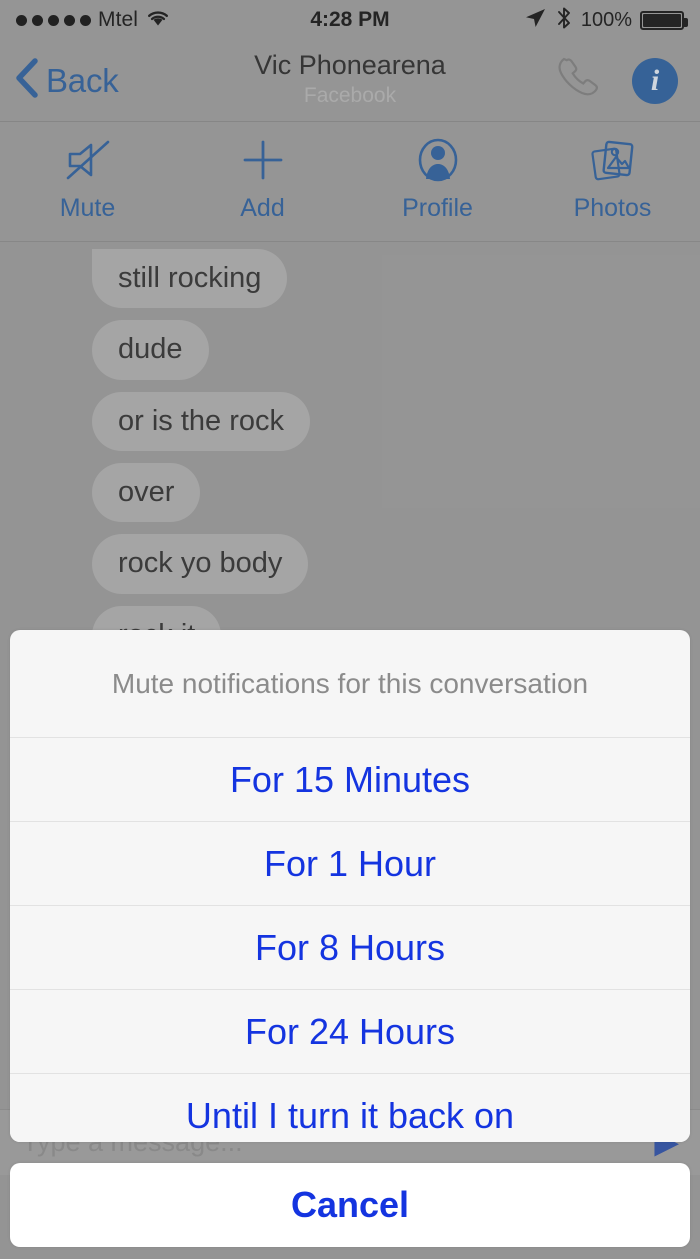 The height and width of the screenshot is (1259, 700). I want to click on message-bubble: or is the rock, so click(201, 421).